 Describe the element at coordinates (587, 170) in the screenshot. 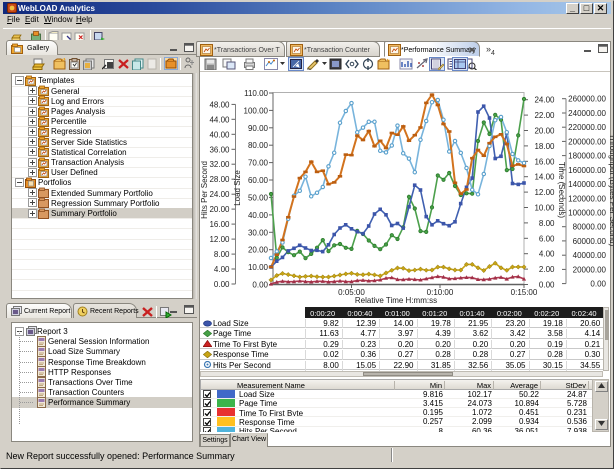

I see `svg-text: 160000.00` at that location.